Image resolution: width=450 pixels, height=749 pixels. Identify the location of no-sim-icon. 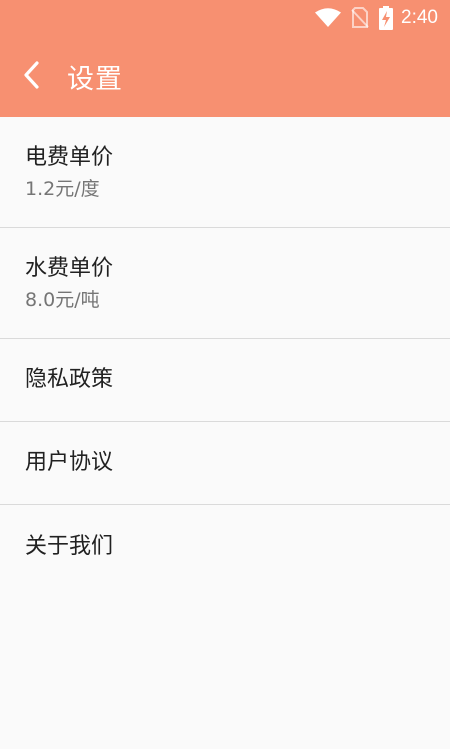
(360, 18).